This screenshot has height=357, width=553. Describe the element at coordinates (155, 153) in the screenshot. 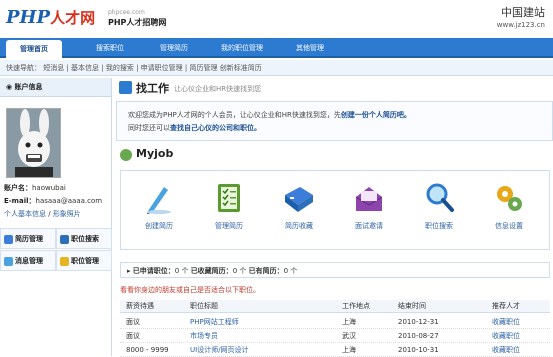

I see `myjob-title: Myjob` at that location.